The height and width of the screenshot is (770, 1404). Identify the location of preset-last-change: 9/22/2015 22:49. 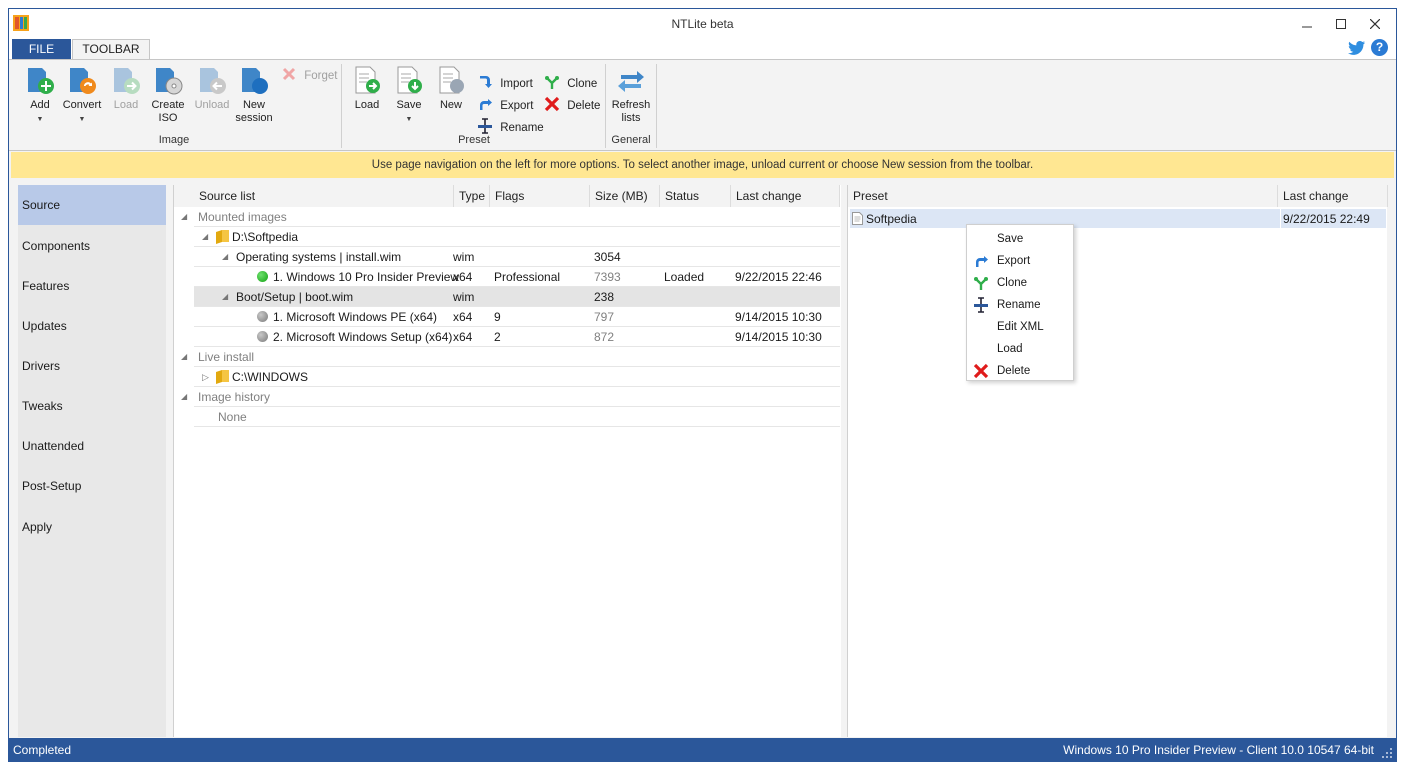
(1325, 219).